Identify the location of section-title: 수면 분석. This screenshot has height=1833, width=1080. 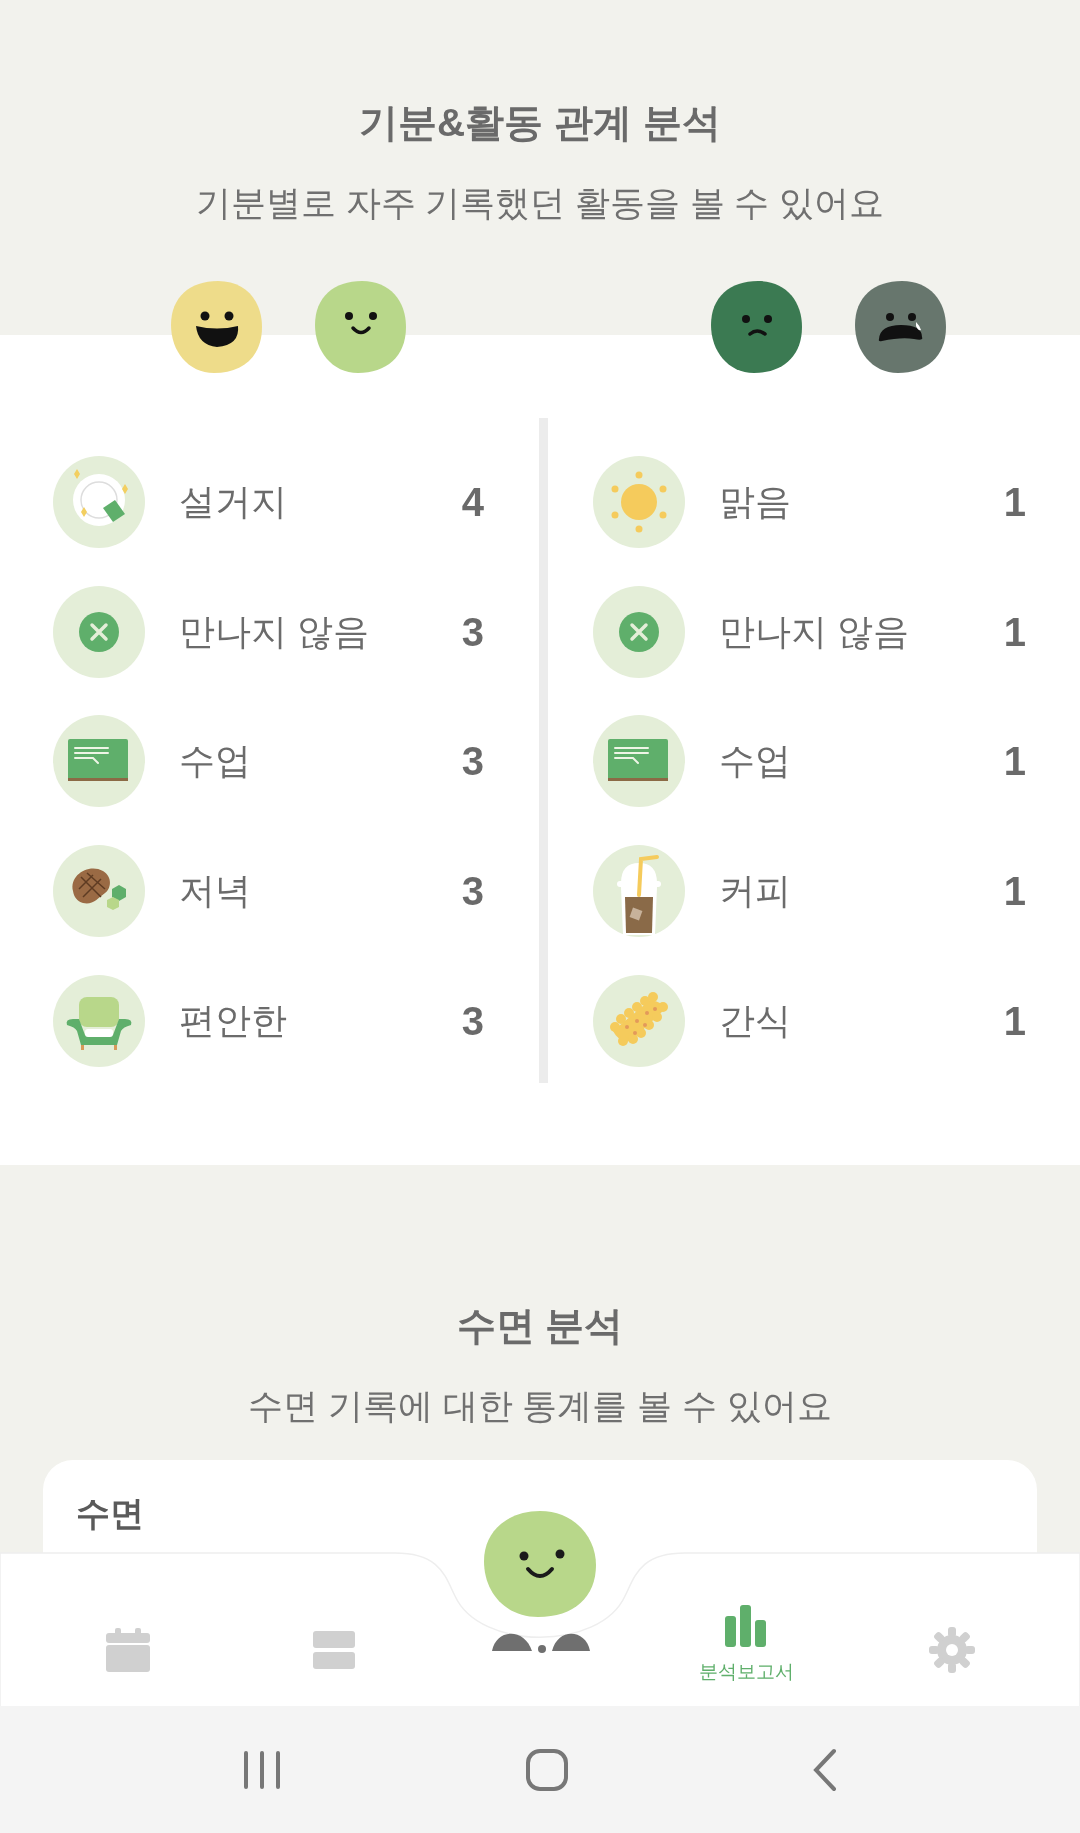
(540, 1326).